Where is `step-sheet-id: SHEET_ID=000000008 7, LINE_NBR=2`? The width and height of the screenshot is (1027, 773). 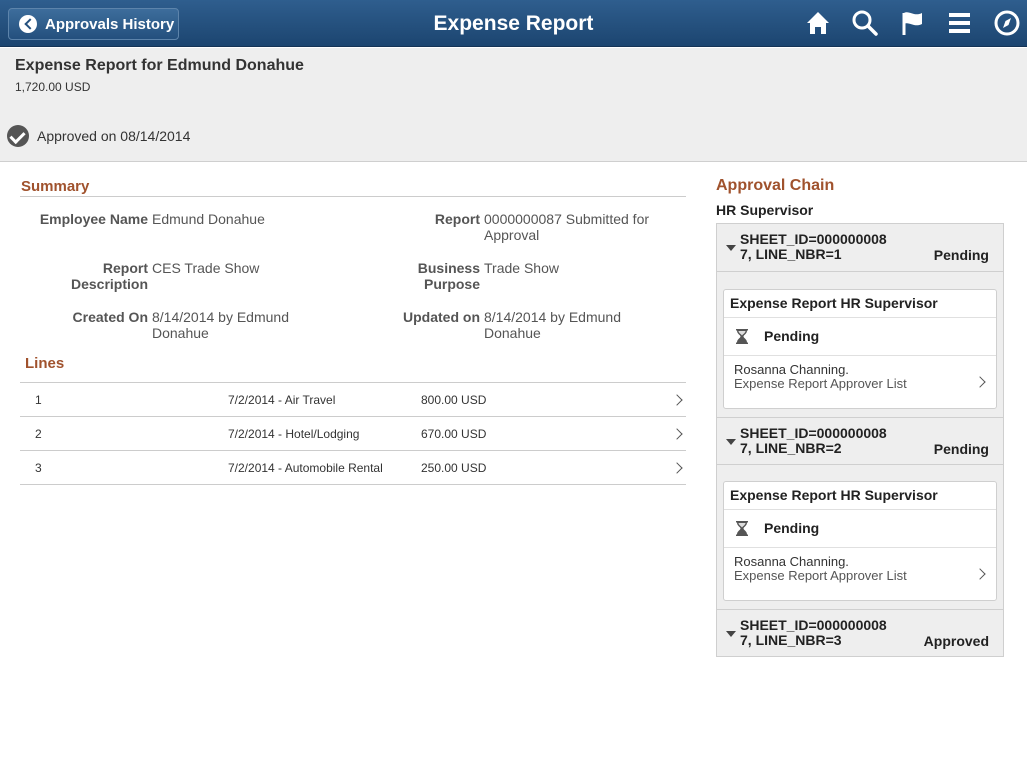 step-sheet-id: SHEET_ID=000000008 7, LINE_NBR=2 is located at coordinates (813, 441).